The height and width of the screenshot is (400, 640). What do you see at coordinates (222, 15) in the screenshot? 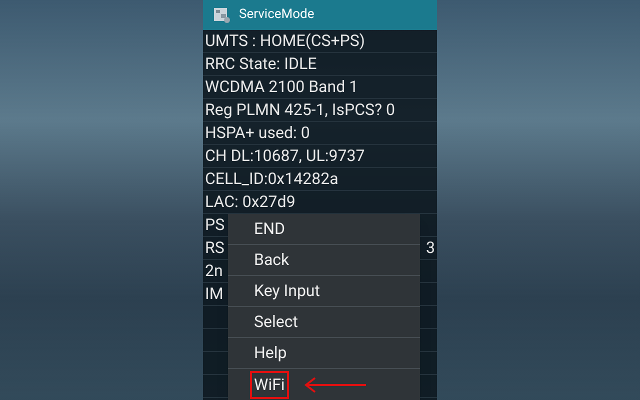
I see `app-icon` at bounding box center [222, 15].